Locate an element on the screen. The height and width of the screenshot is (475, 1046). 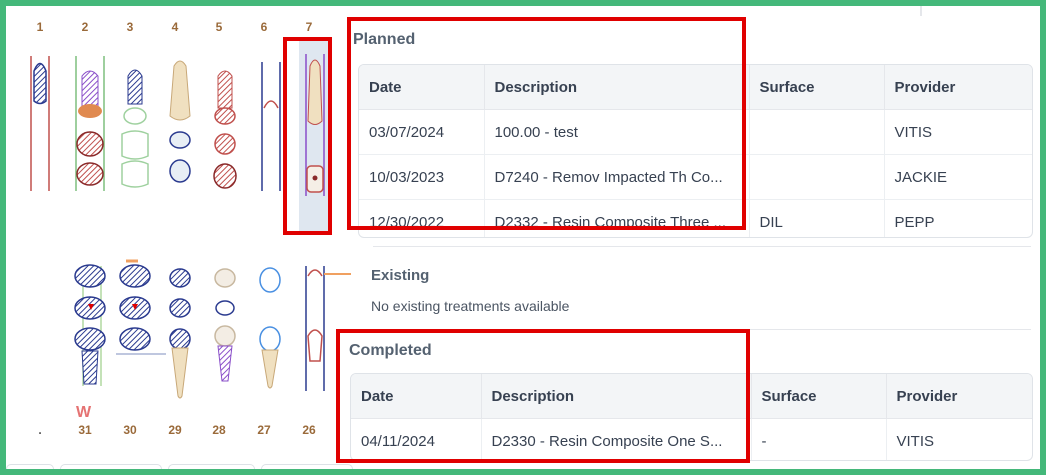
tooth-number-3: 3 is located at coordinates (130, 27).